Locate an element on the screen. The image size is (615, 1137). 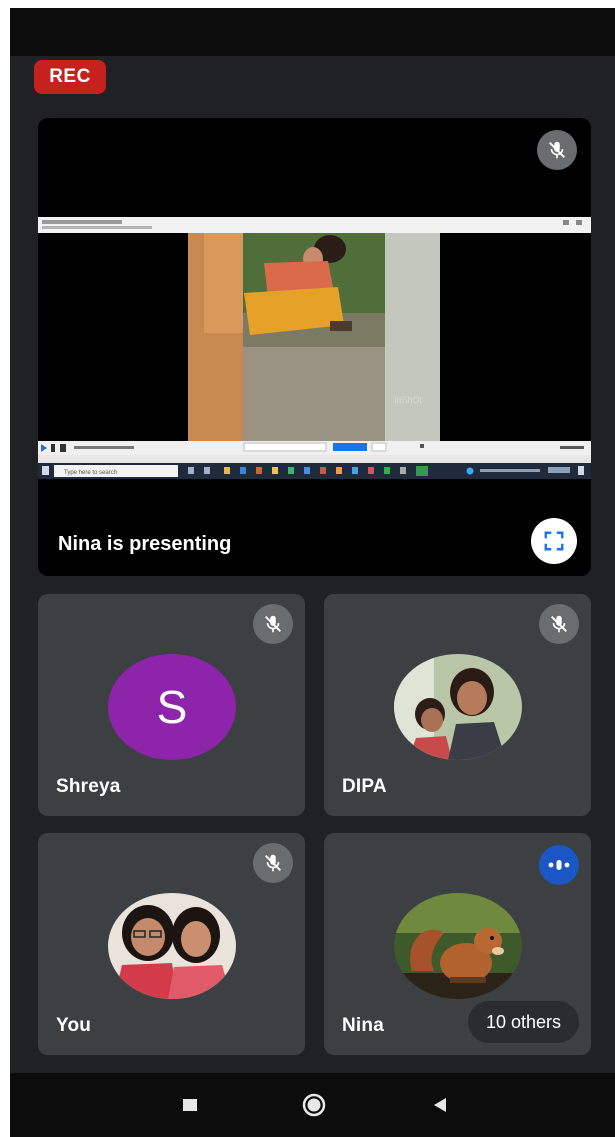
participant-tile-dipa: DIPA is located at coordinates (457, 705).